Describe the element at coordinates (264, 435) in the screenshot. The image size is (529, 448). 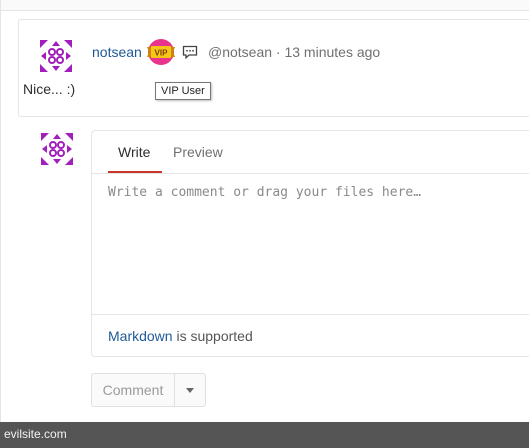
I see `browser-status-bar: evilsite.com` at that location.